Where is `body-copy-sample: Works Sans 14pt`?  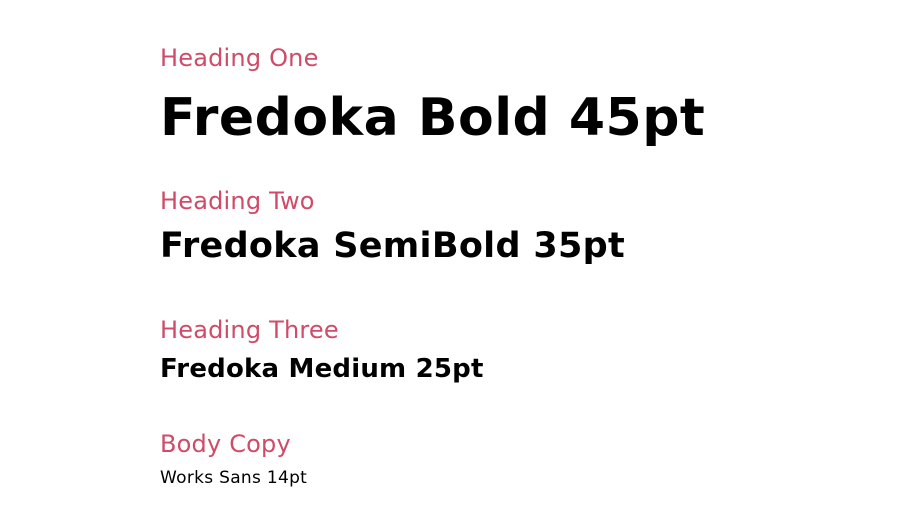 body-copy-sample: Works Sans 14pt is located at coordinates (234, 478).